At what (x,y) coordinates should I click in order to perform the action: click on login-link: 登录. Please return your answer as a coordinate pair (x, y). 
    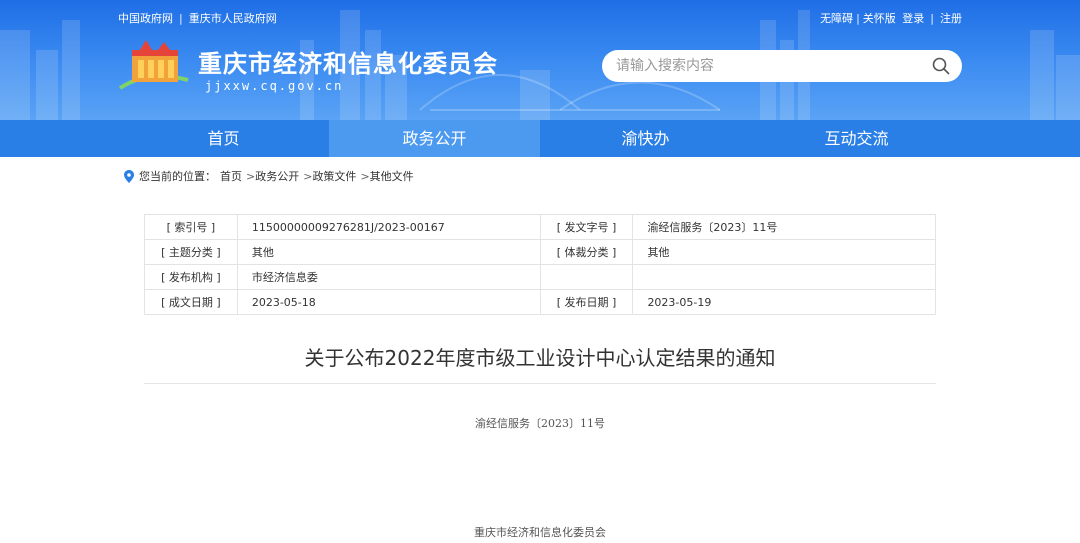
    Looking at the image, I should click on (913, 18).